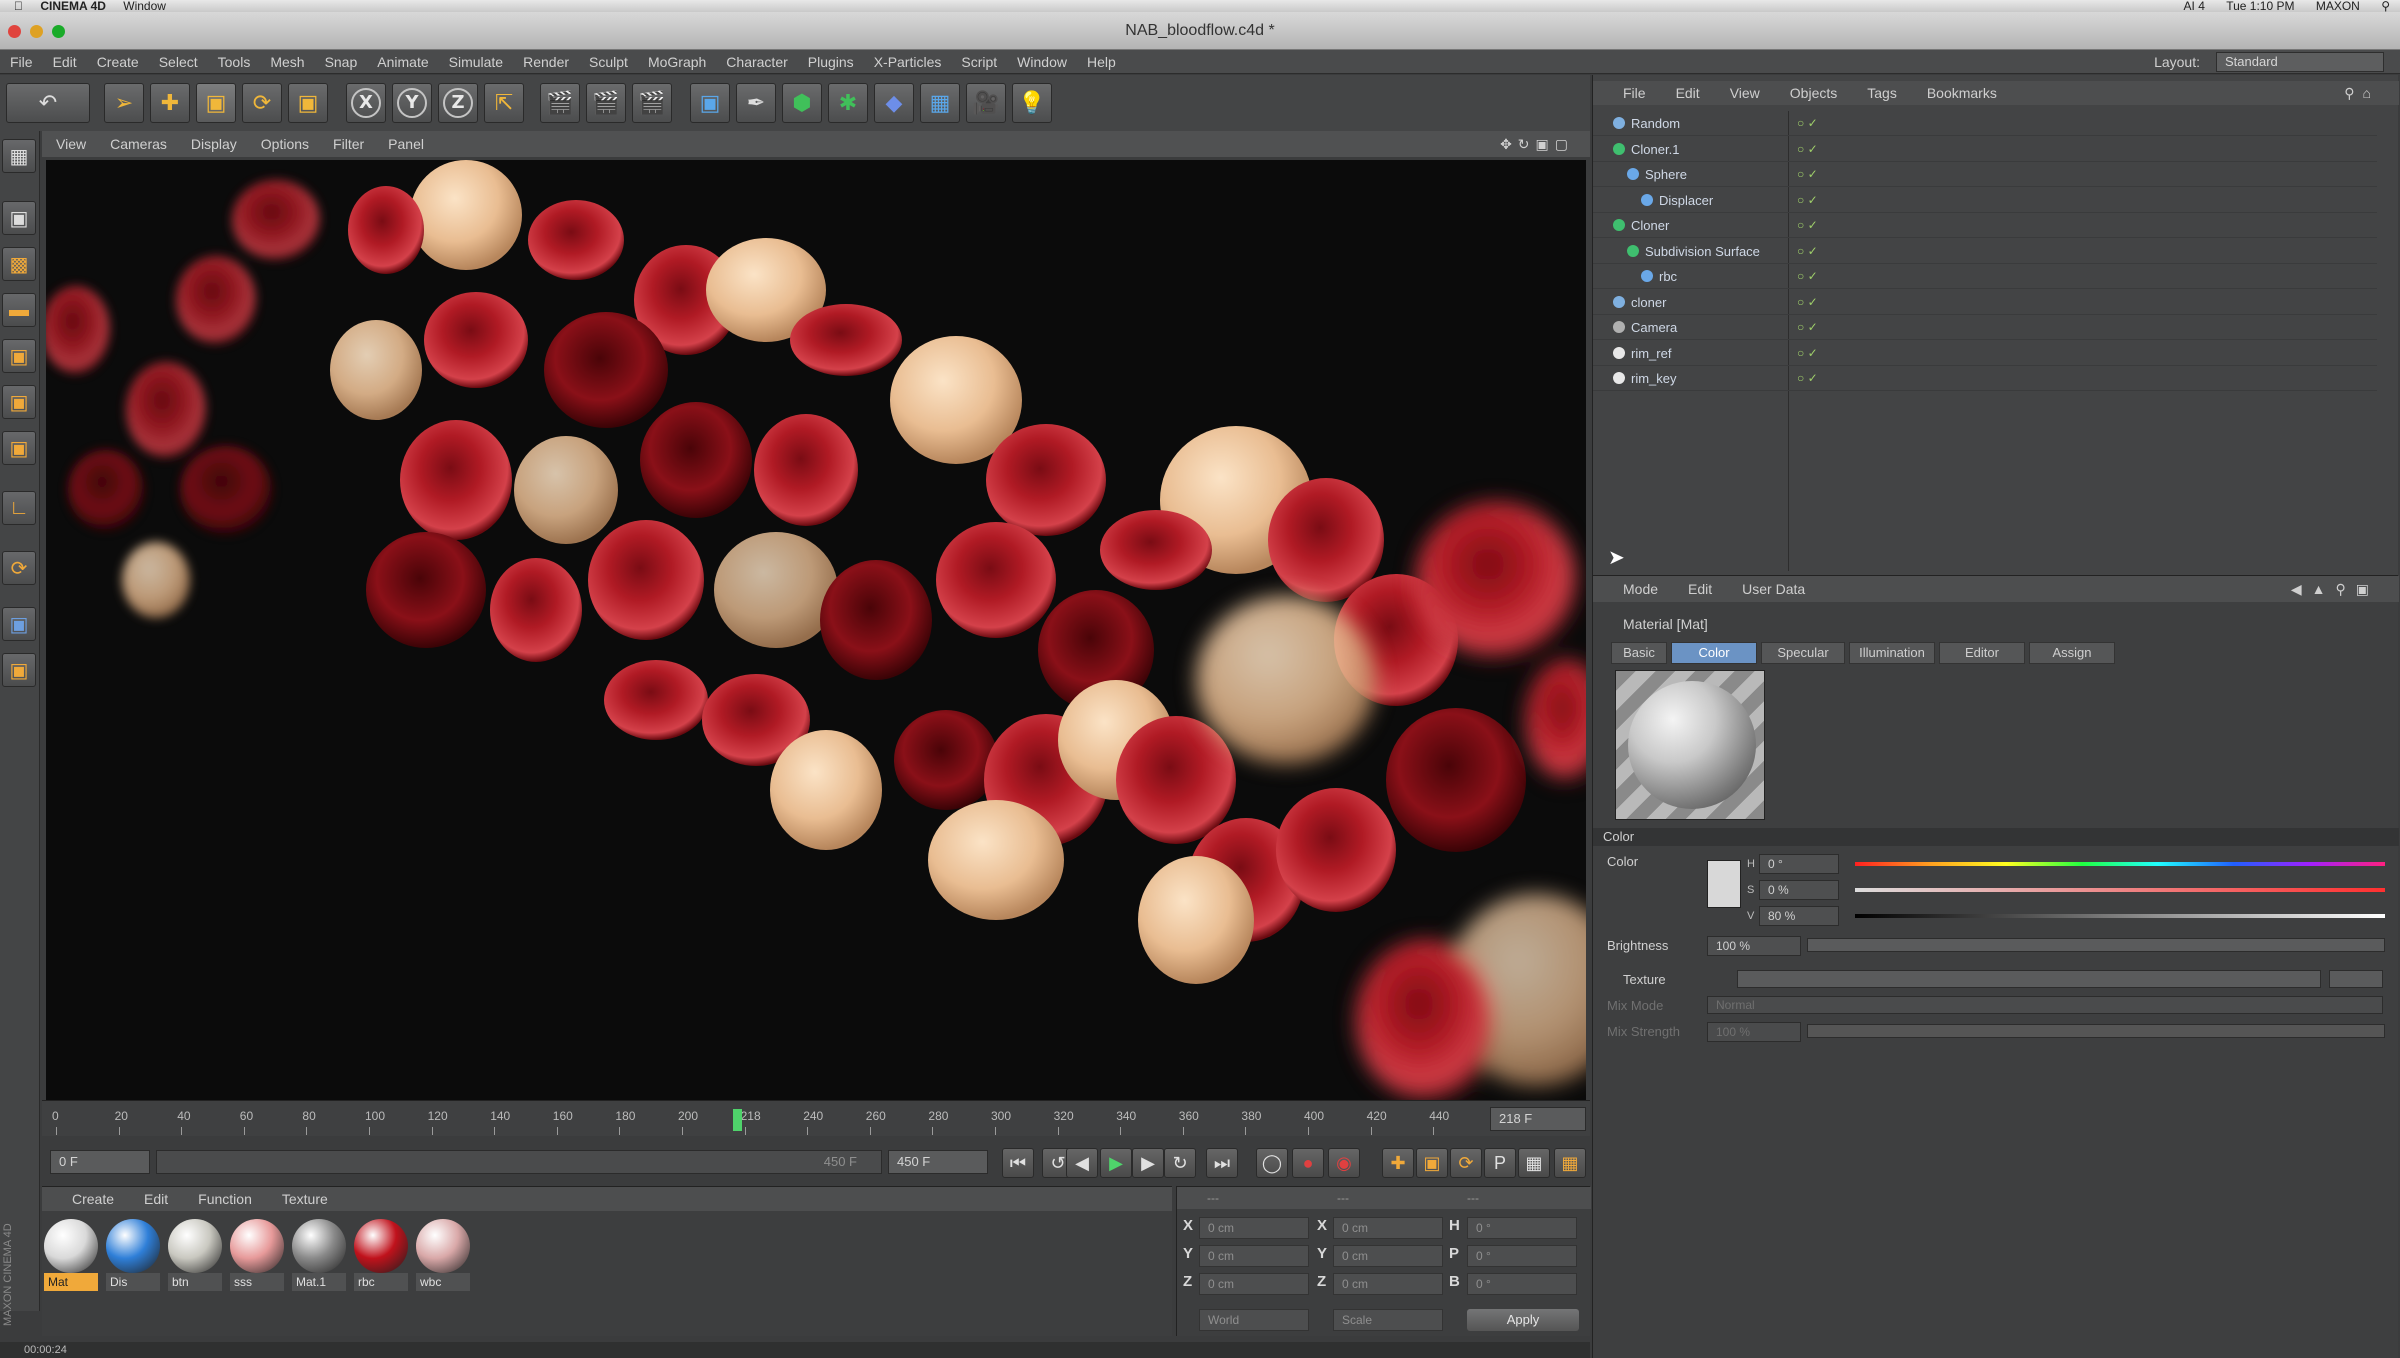  What do you see at coordinates (1799, 916) in the screenshot?
I see `value-field: 80 %` at bounding box center [1799, 916].